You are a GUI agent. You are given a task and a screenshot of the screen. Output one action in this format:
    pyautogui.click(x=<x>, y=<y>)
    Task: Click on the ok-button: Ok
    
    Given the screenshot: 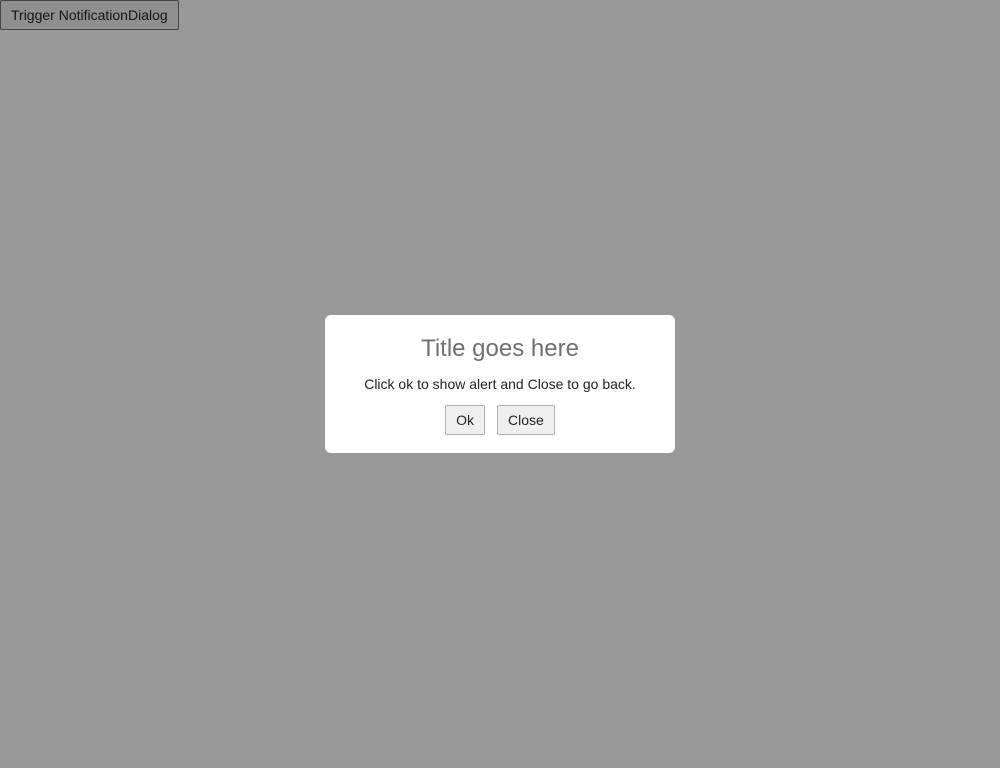 What is the action you would take?
    pyautogui.click(x=465, y=420)
    